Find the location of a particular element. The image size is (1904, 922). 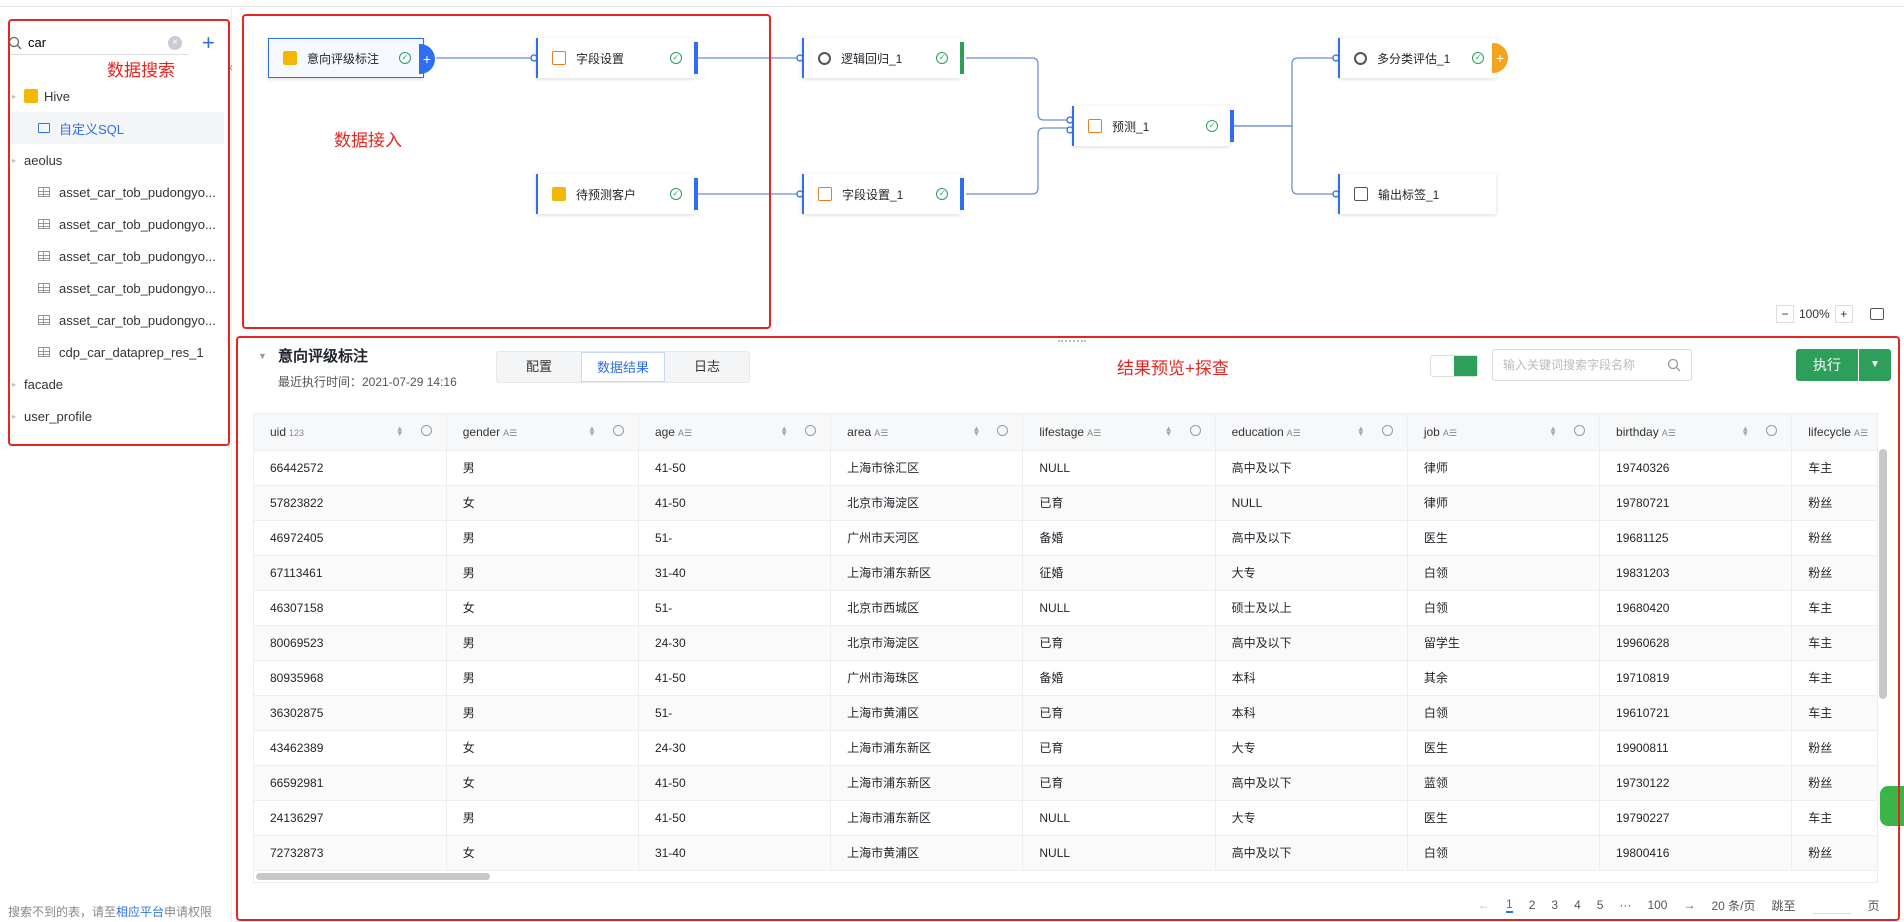

zoom-out-button: − is located at coordinates (1785, 314).